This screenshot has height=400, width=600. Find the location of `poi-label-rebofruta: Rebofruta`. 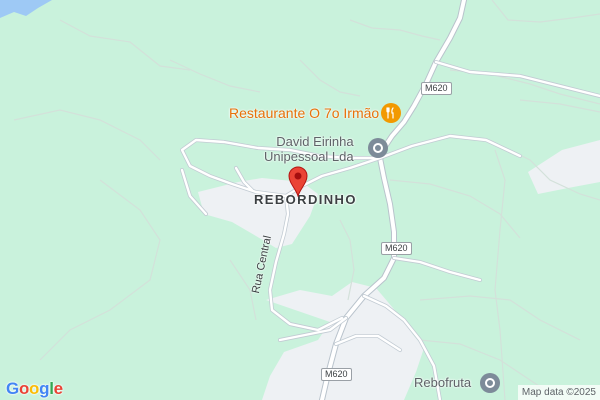

poi-label-rebofruta: Rebofruta is located at coordinates (442, 382).